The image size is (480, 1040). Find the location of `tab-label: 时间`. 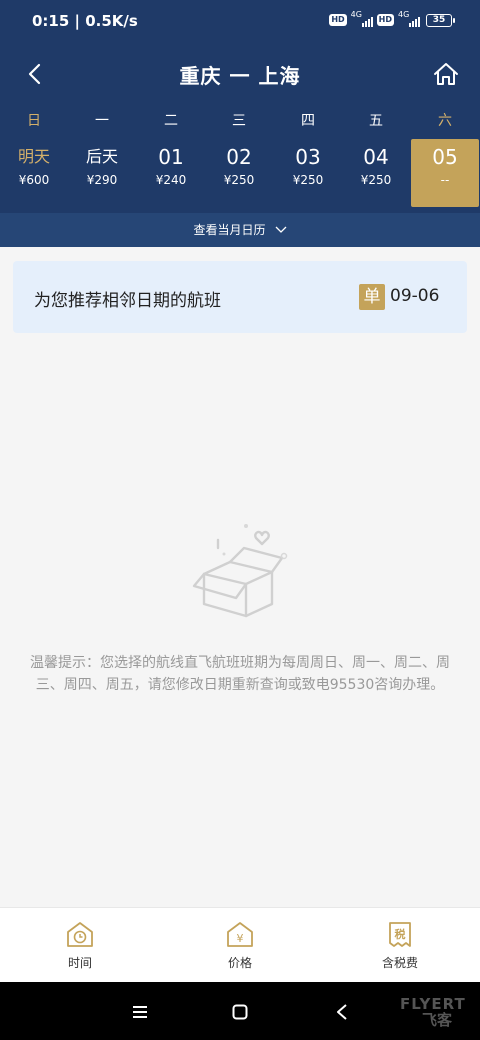

tab-label: 时间 is located at coordinates (79, 963).